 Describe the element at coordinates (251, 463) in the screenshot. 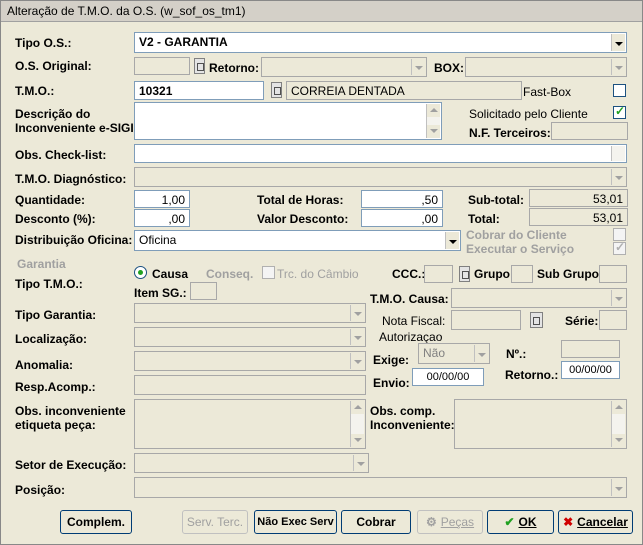

I see `setor-execucao-select` at that location.